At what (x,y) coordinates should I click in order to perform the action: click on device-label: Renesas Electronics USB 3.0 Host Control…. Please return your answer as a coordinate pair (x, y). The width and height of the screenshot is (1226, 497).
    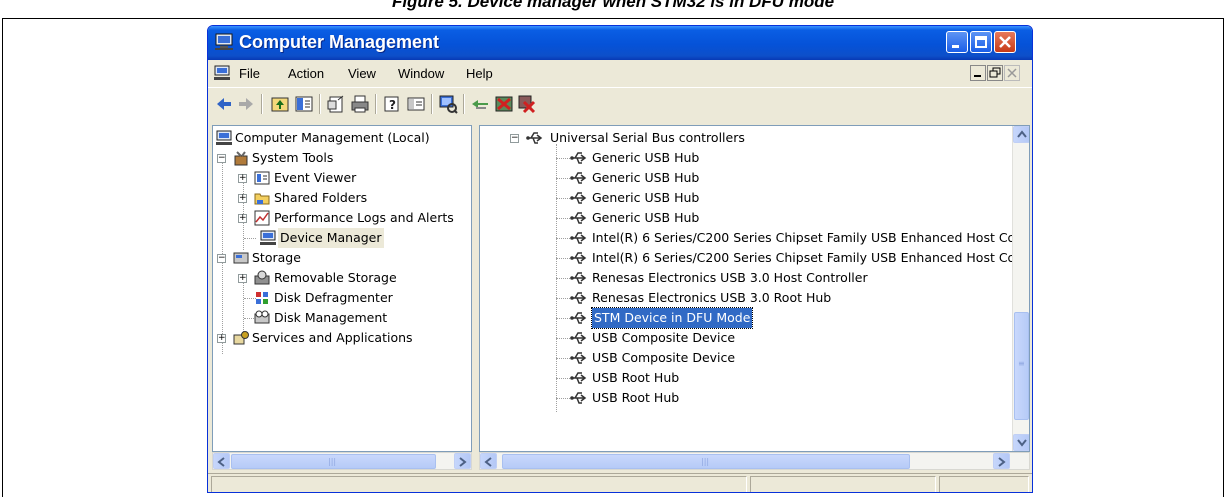
    Looking at the image, I should click on (730, 277).